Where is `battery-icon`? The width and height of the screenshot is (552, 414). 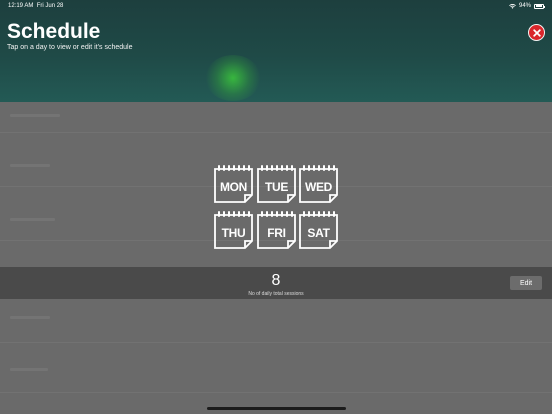 battery-icon is located at coordinates (539, 6).